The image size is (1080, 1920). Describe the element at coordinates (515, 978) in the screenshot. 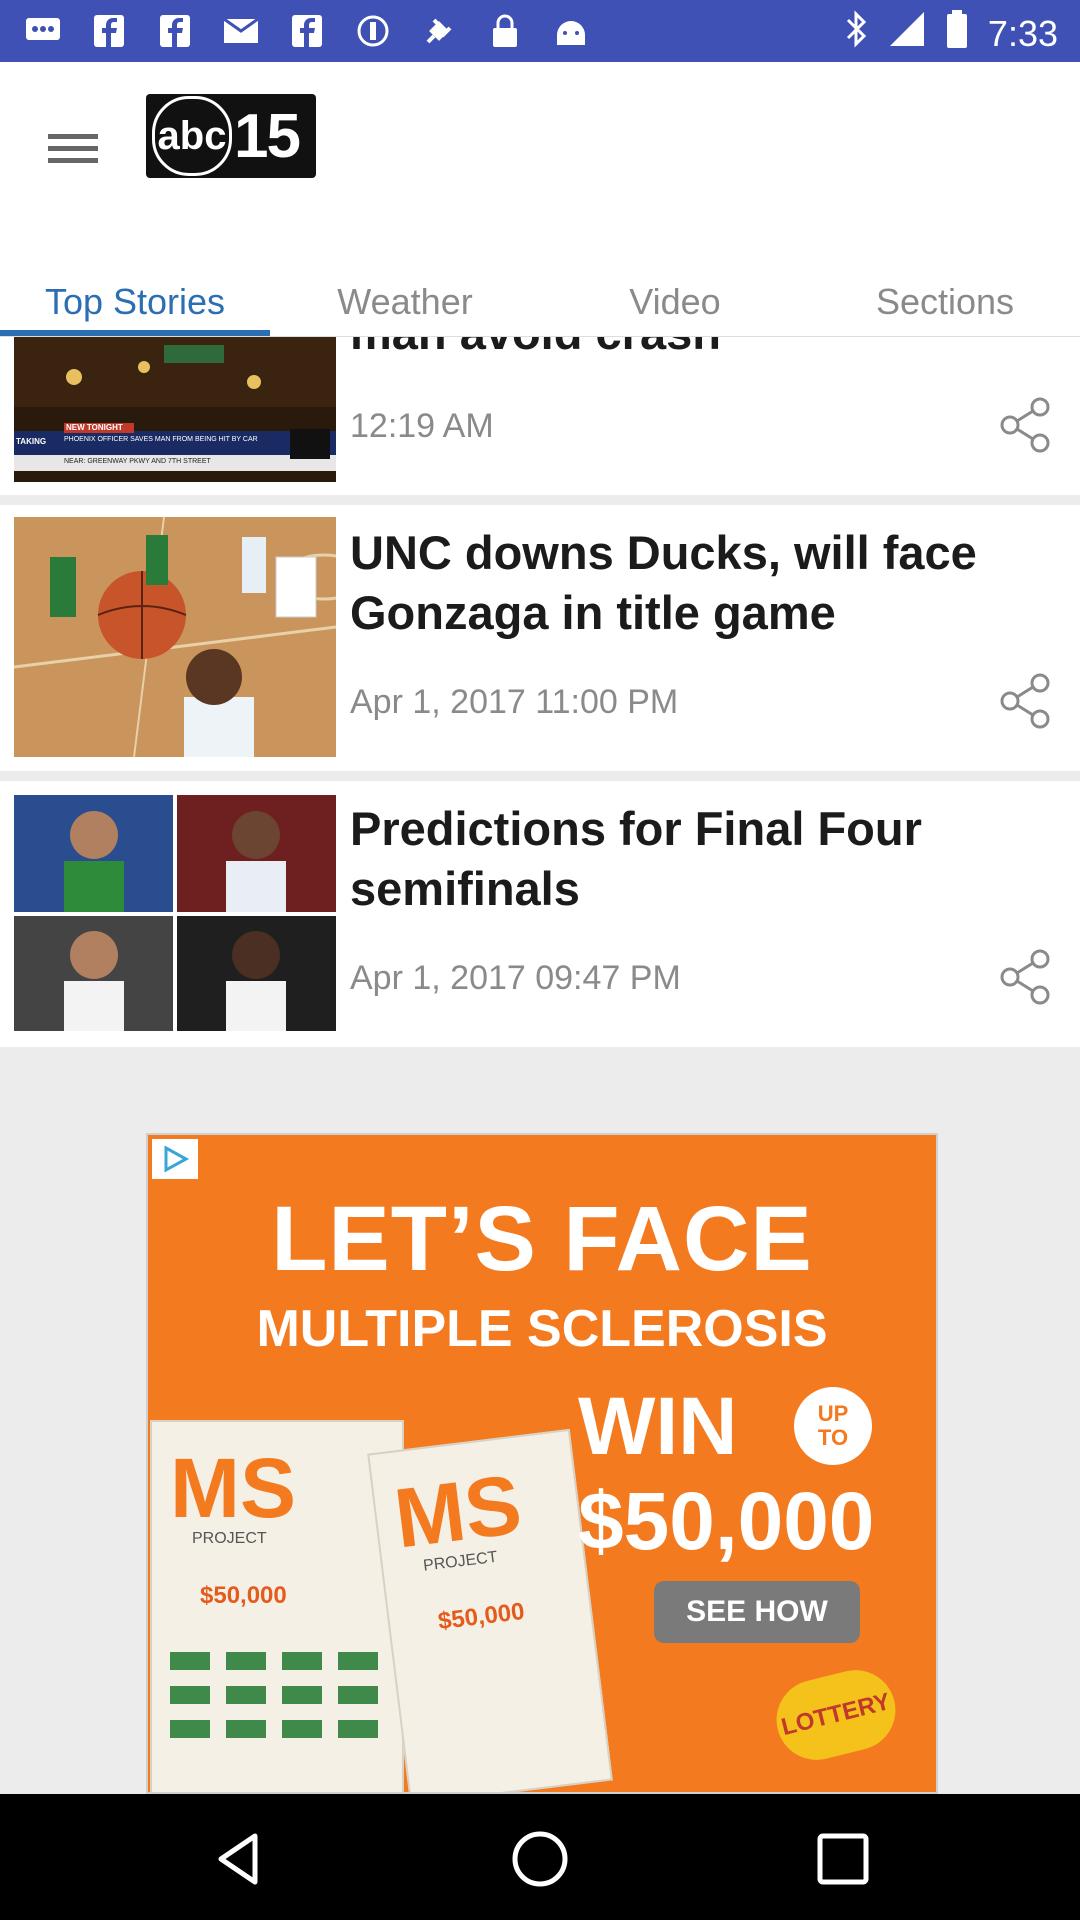

I see `story-time: Apr 1, 2017 09:47 PM` at that location.